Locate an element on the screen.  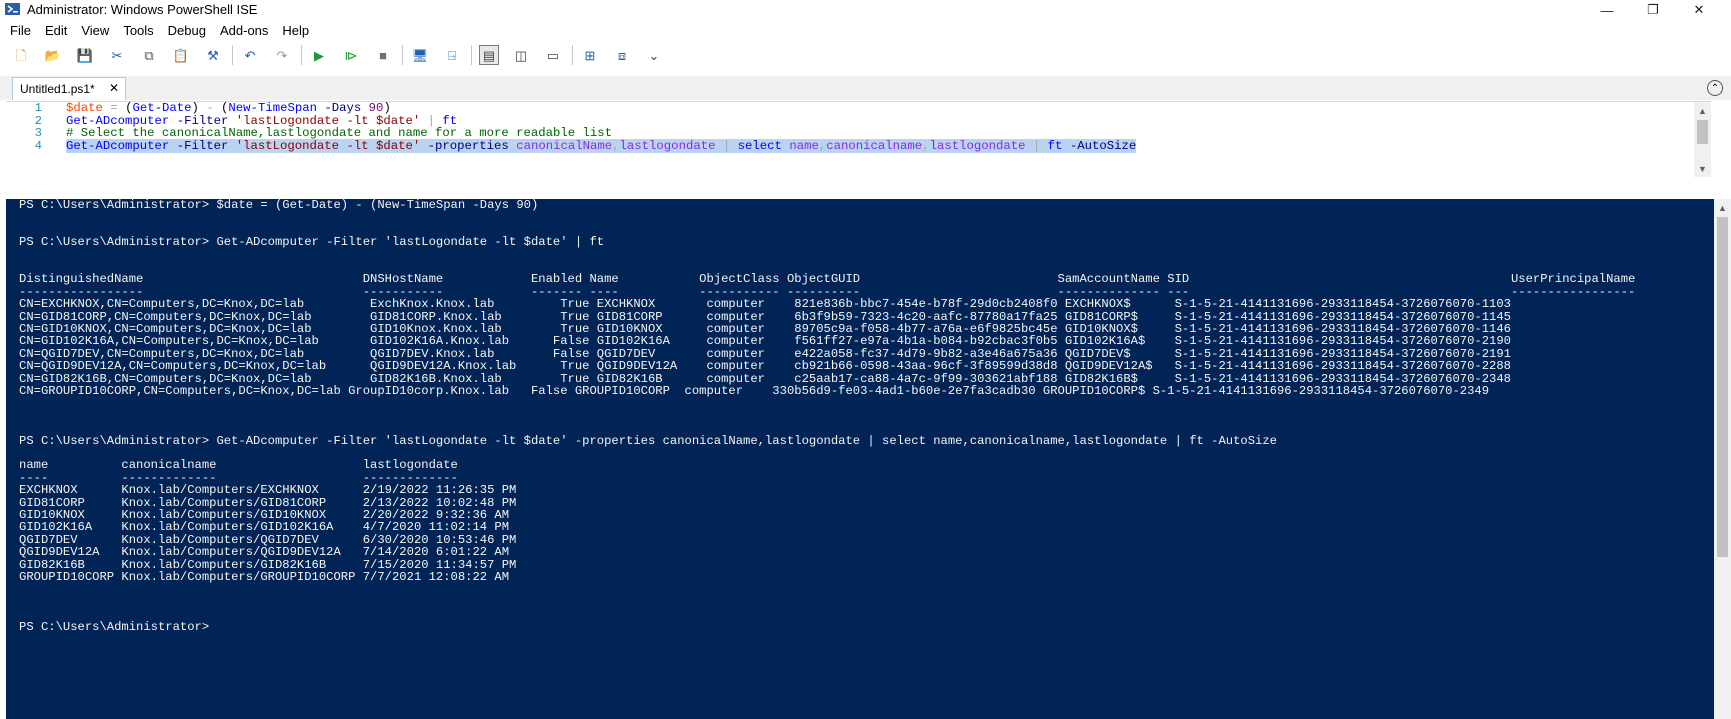
customize-toolbar-button: ⌄ is located at coordinates (654, 55).